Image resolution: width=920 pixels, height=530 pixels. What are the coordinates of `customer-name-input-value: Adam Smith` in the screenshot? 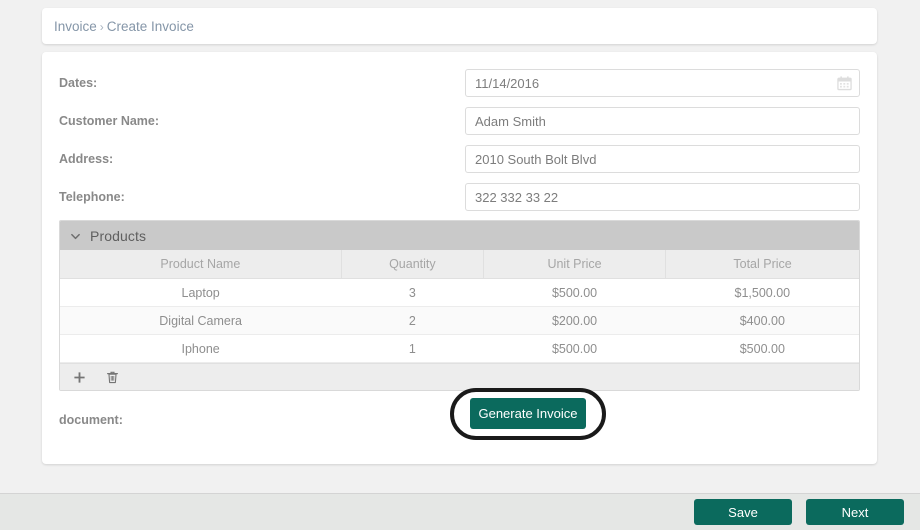 It's located at (510, 121).